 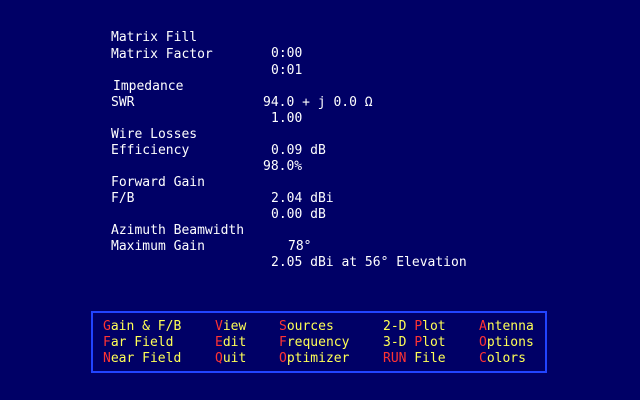 I want to click on menu-item-near-field: Near Field, so click(x=142, y=359).